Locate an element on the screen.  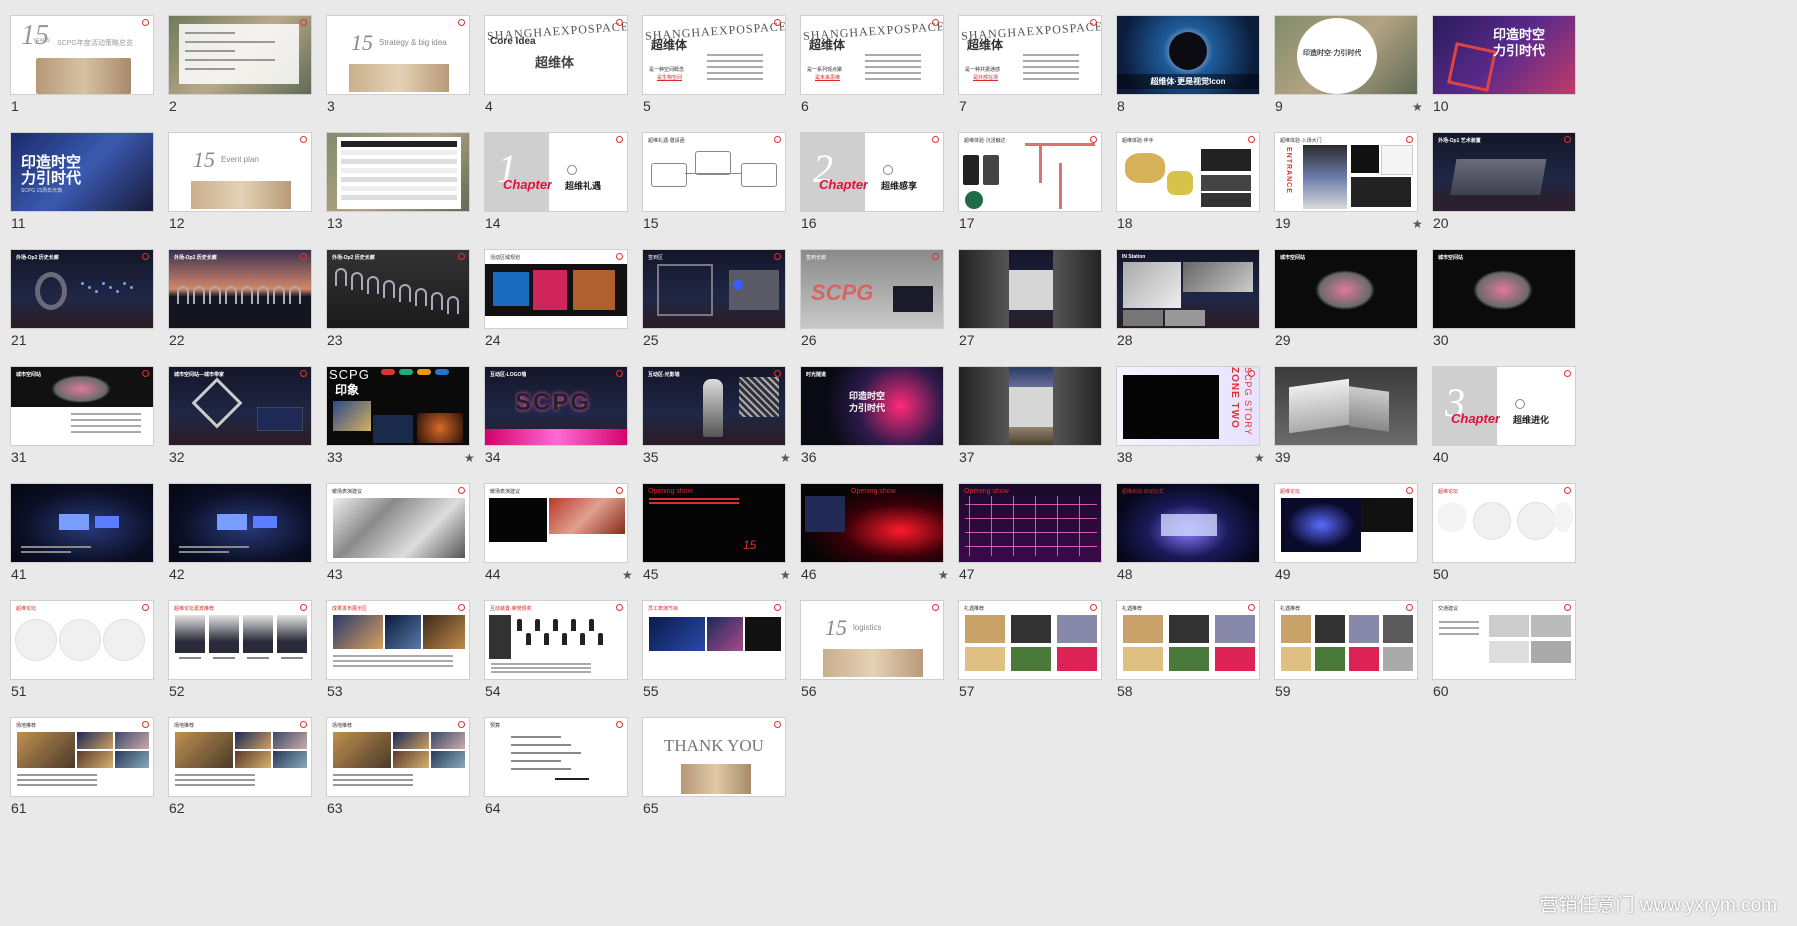
slide-preview: SHANGHAEXPOSPACE 超维体 是一种共振通感 是外部在场 is located at coordinates (1030, 55).